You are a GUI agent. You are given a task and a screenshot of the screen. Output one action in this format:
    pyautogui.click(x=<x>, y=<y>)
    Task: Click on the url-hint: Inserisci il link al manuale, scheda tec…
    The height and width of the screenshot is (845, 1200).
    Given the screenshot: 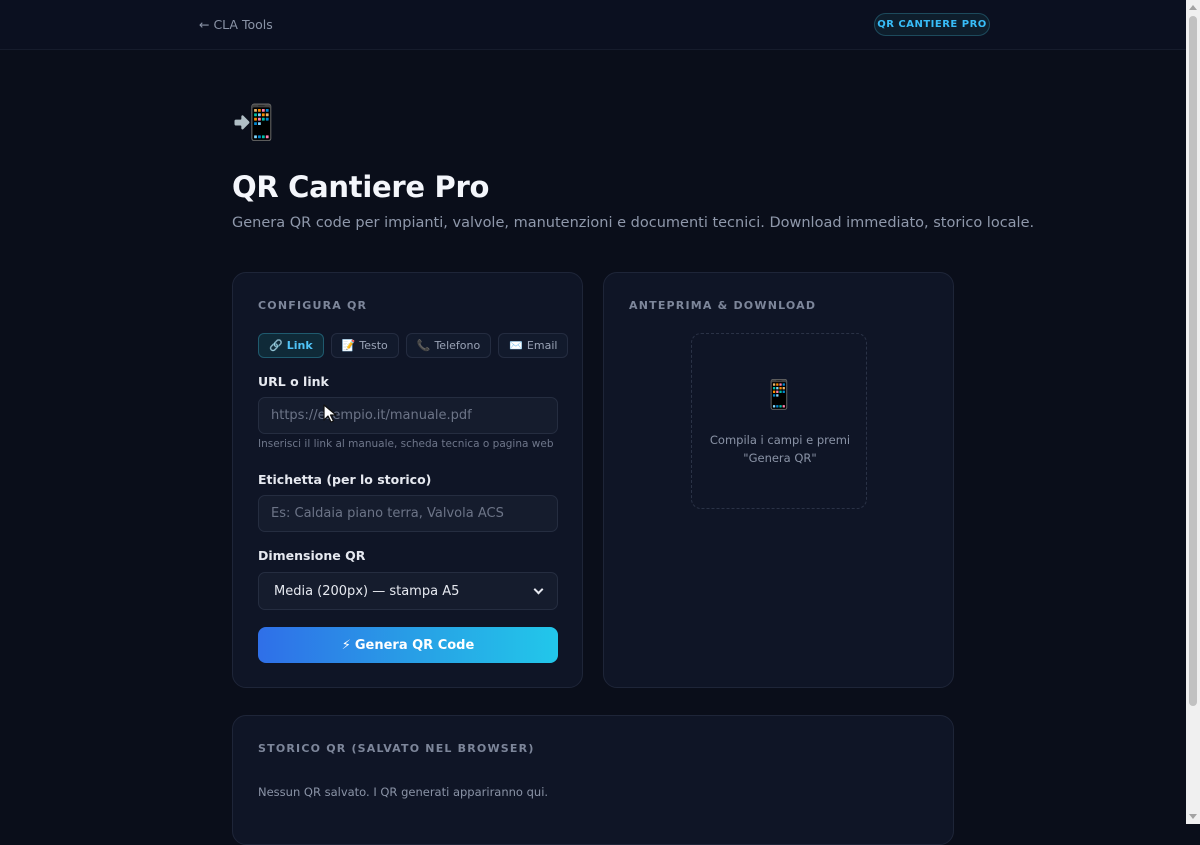 What is the action you would take?
    pyautogui.click(x=406, y=444)
    